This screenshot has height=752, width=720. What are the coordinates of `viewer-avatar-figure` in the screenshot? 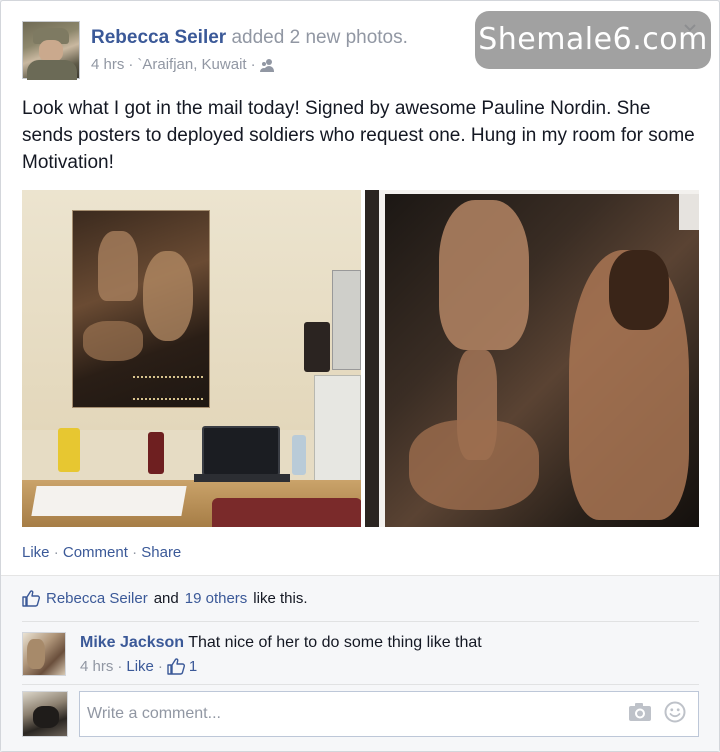 It's located at (46, 717).